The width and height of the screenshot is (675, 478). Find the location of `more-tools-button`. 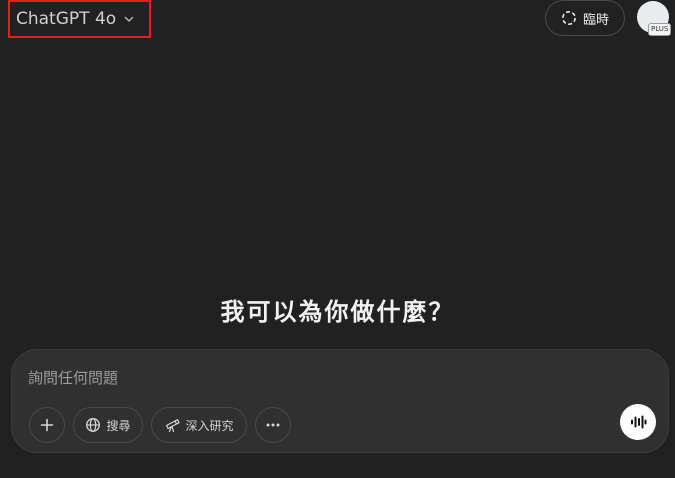

more-tools-button is located at coordinates (273, 425).